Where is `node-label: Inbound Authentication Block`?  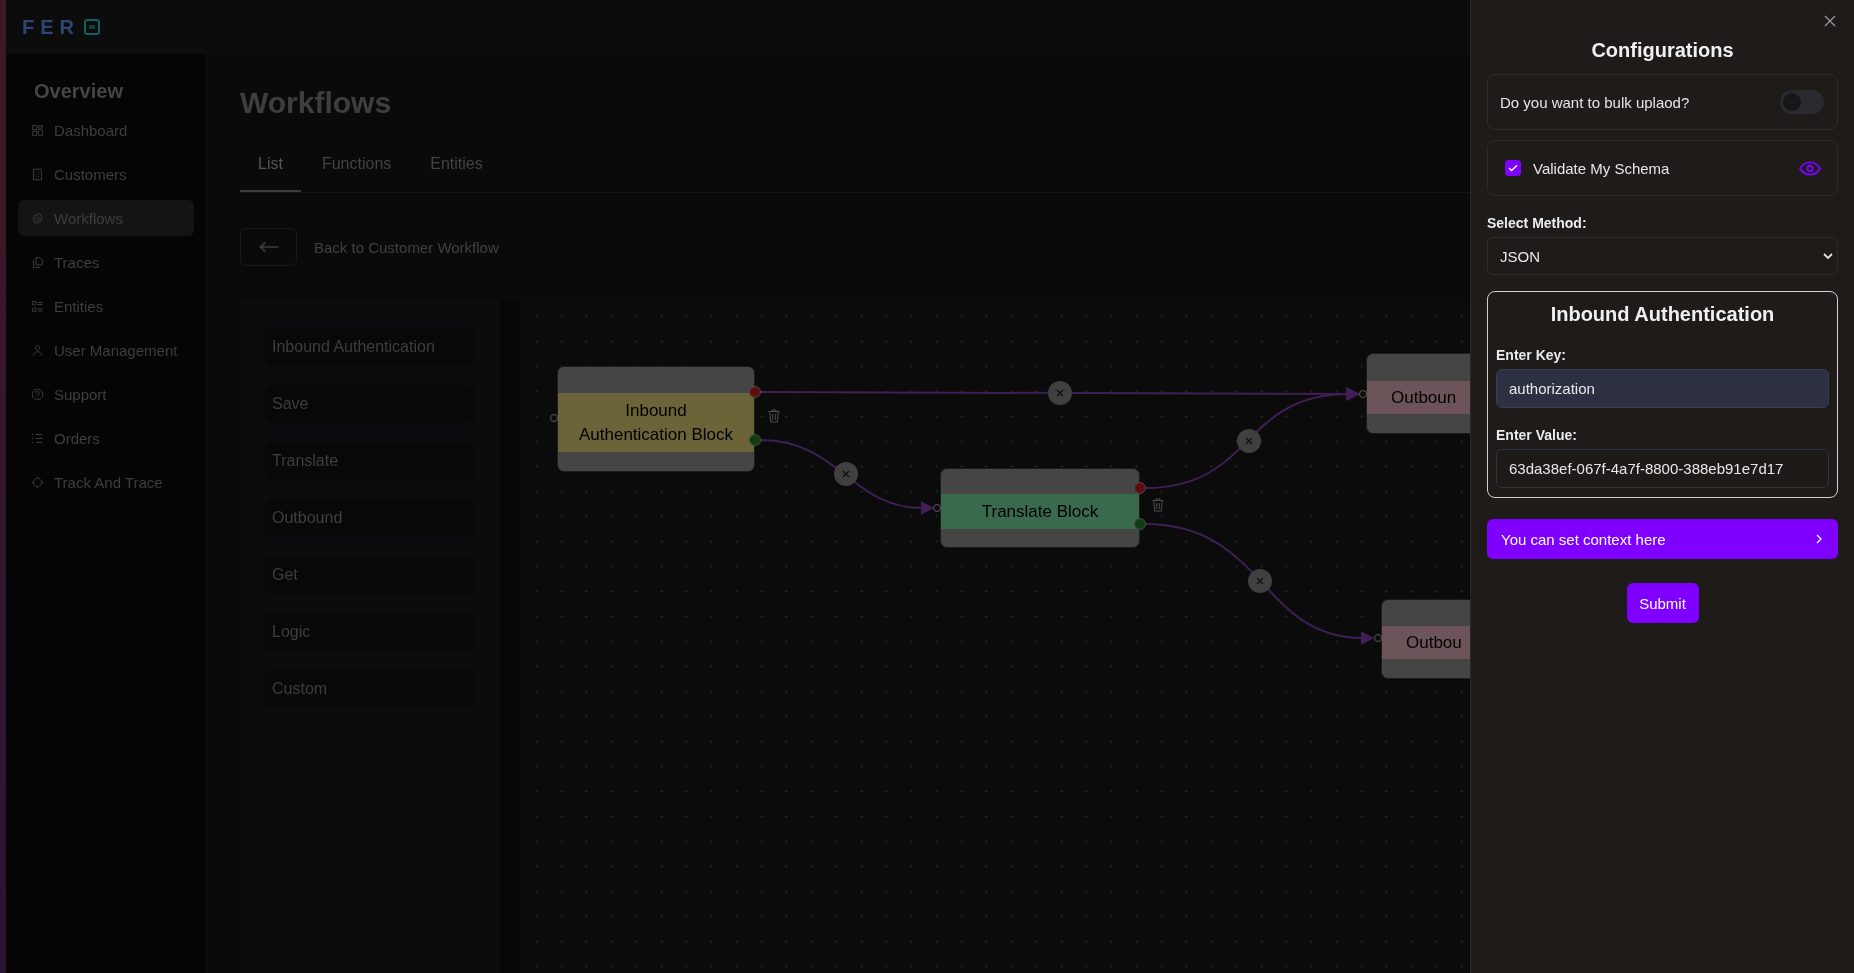
node-label: Inbound Authentication Block is located at coordinates (656, 422).